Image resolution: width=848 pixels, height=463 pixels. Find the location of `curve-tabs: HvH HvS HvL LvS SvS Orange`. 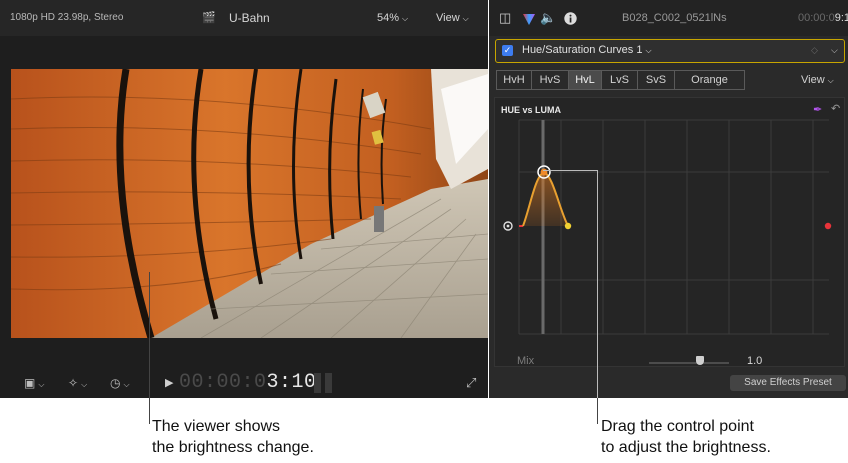

curve-tabs: HvH HvS HvL LvS SvS Orange is located at coordinates (620, 80).